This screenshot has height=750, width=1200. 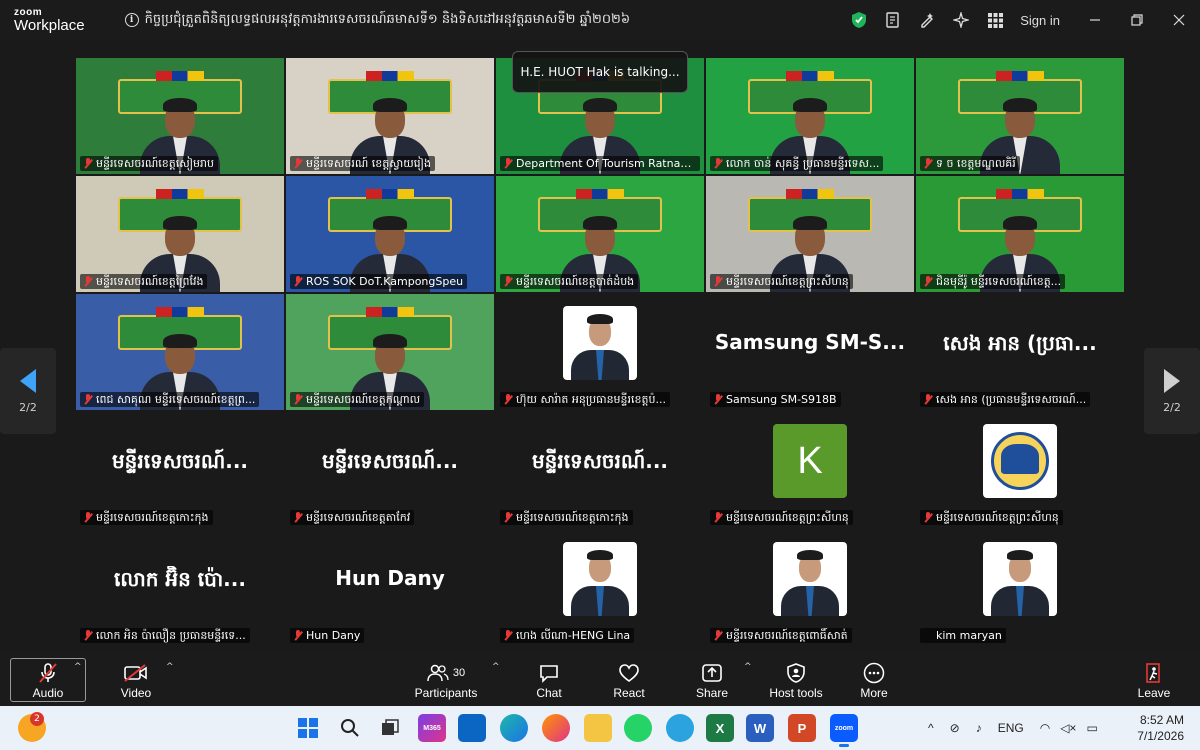 What do you see at coordinates (1172, 407) in the screenshot?
I see `page-indicator-right: 2/2` at bounding box center [1172, 407].